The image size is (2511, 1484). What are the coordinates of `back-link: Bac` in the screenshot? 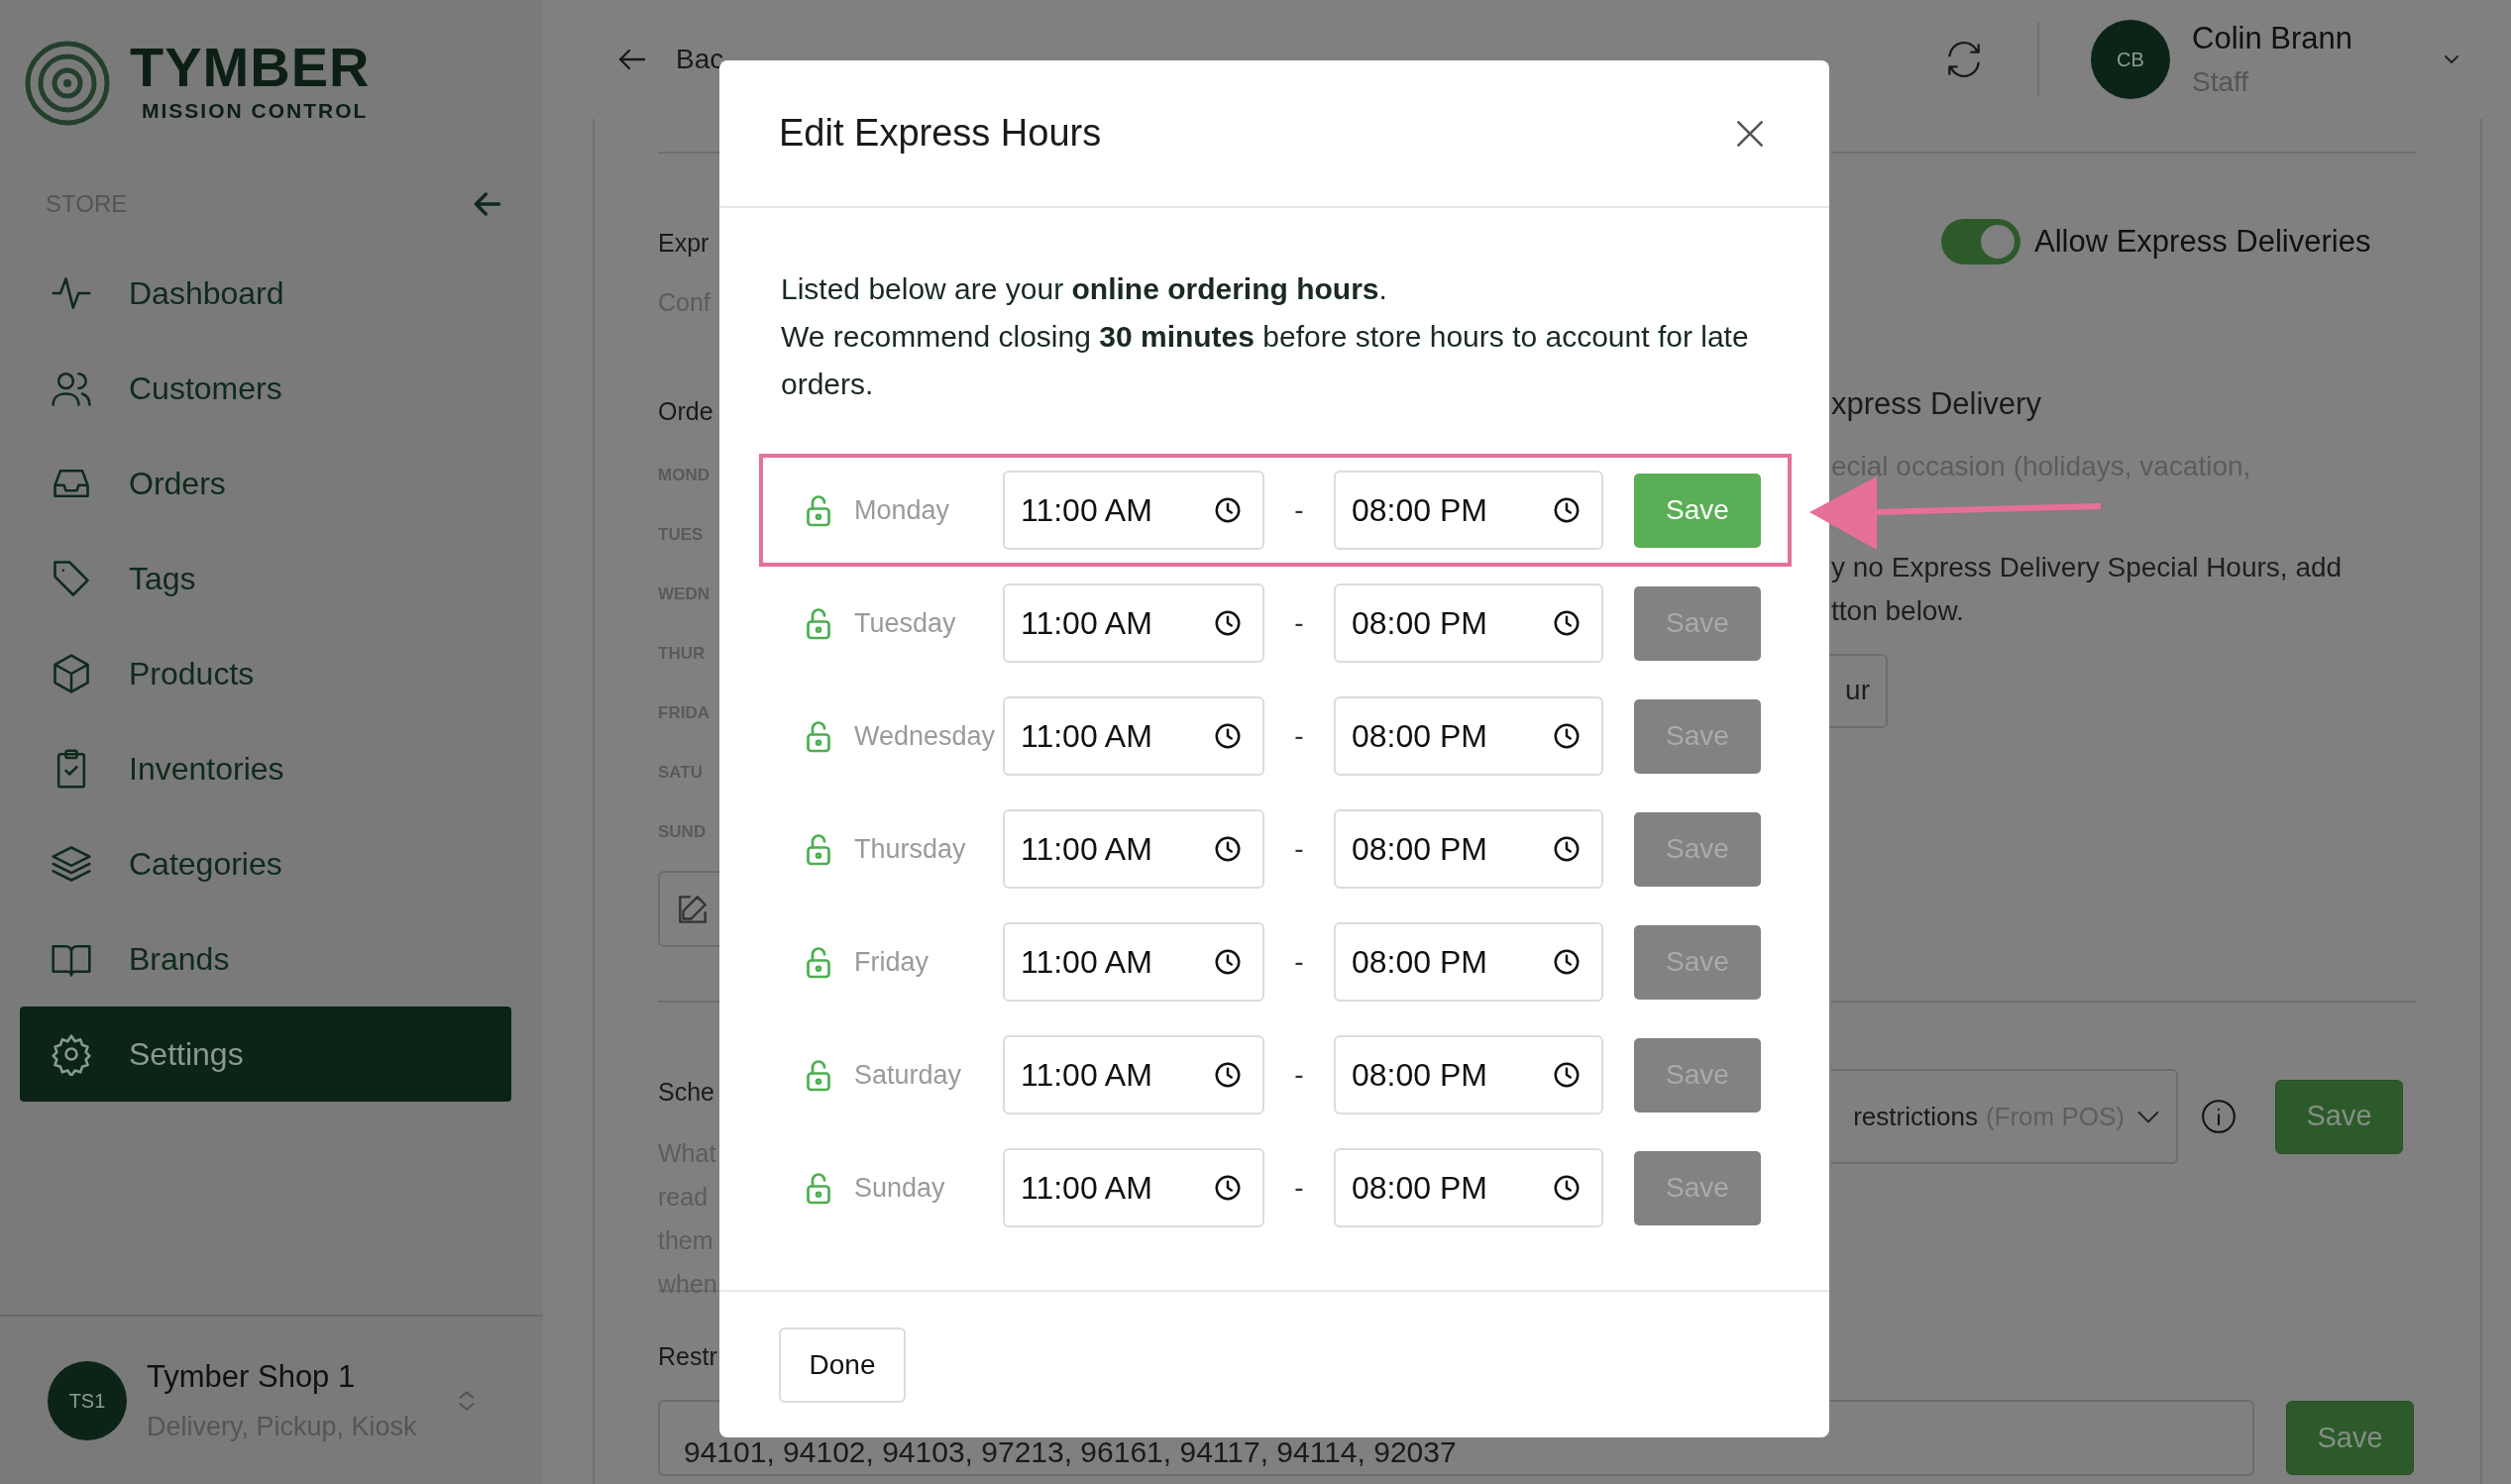 It's located at (669, 60).